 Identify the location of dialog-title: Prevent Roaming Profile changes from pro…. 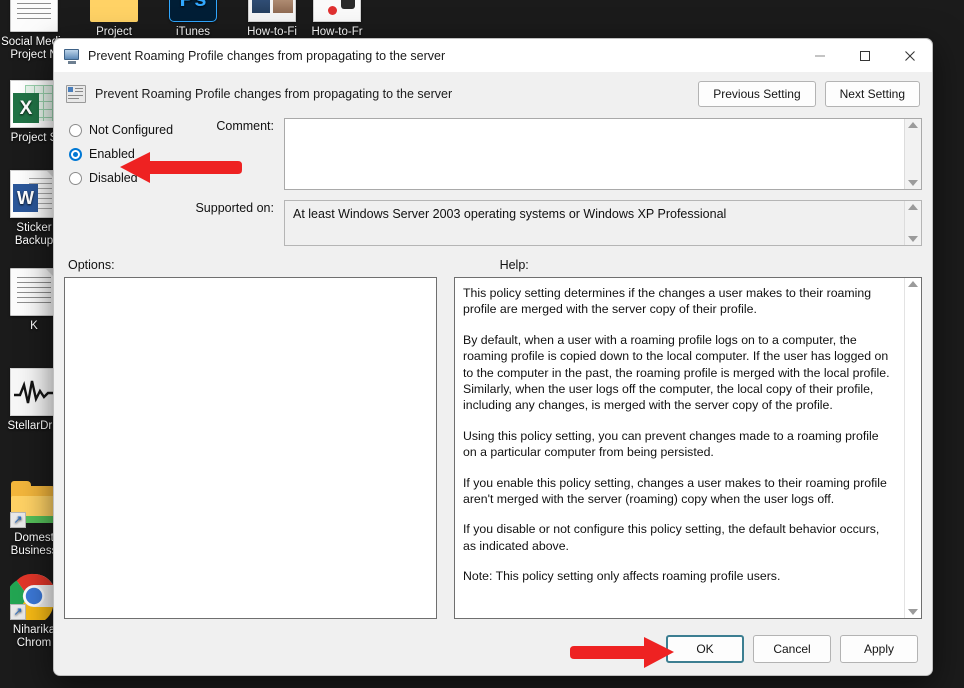
(267, 55).